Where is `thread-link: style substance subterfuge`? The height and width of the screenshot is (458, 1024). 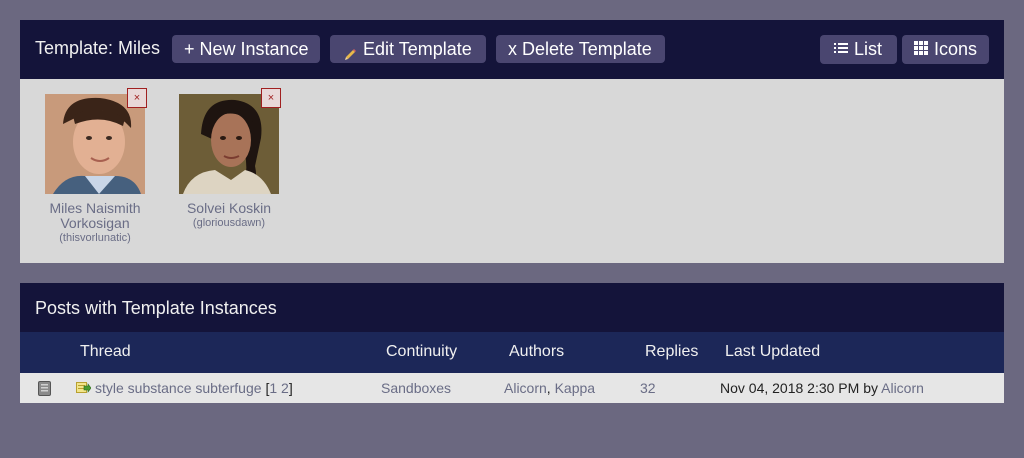
thread-link: style substance subterfuge is located at coordinates (178, 388).